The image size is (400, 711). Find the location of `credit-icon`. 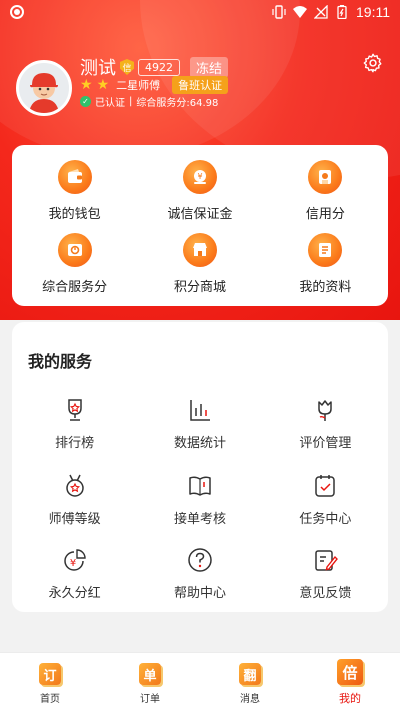

credit-icon is located at coordinates (325, 177).